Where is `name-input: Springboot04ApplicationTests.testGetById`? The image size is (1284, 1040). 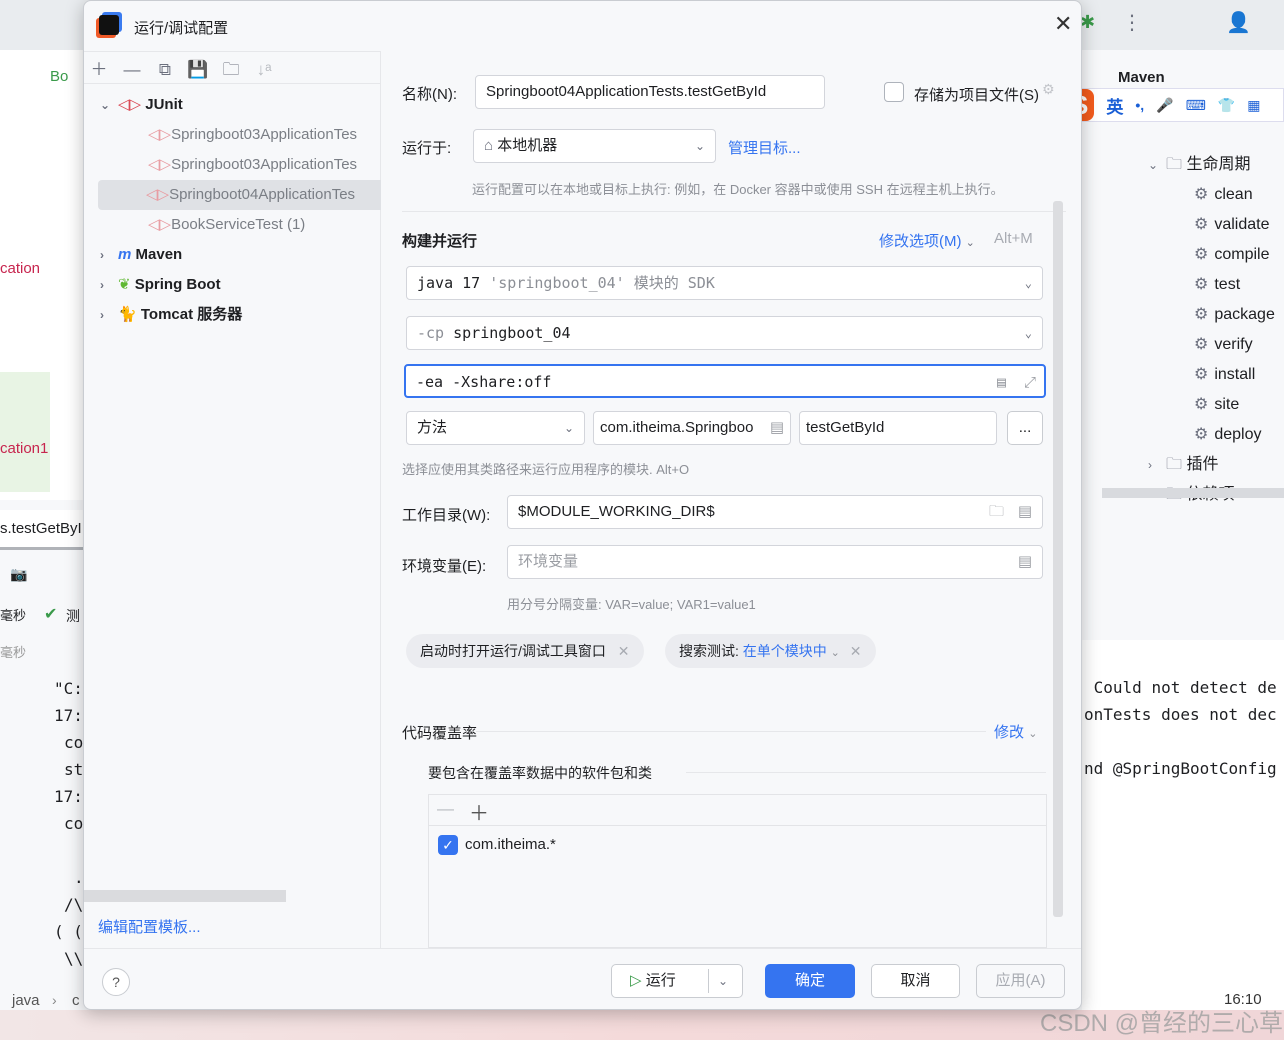 name-input: Springboot04ApplicationTests.testGetById is located at coordinates (650, 92).